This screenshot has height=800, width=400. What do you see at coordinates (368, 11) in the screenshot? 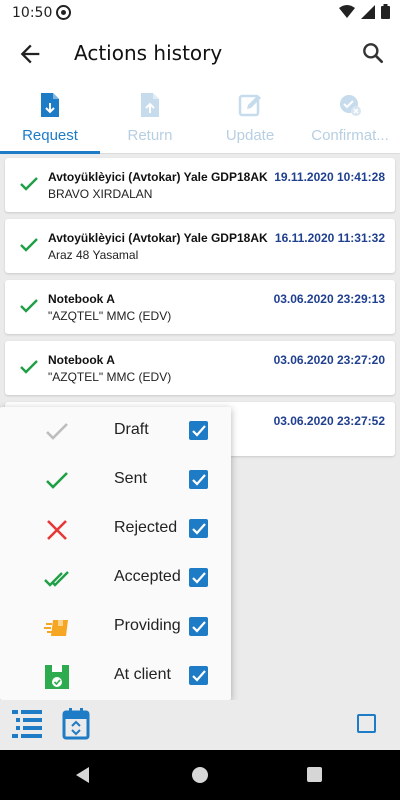
I see `signal-icon` at bounding box center [368, 11].